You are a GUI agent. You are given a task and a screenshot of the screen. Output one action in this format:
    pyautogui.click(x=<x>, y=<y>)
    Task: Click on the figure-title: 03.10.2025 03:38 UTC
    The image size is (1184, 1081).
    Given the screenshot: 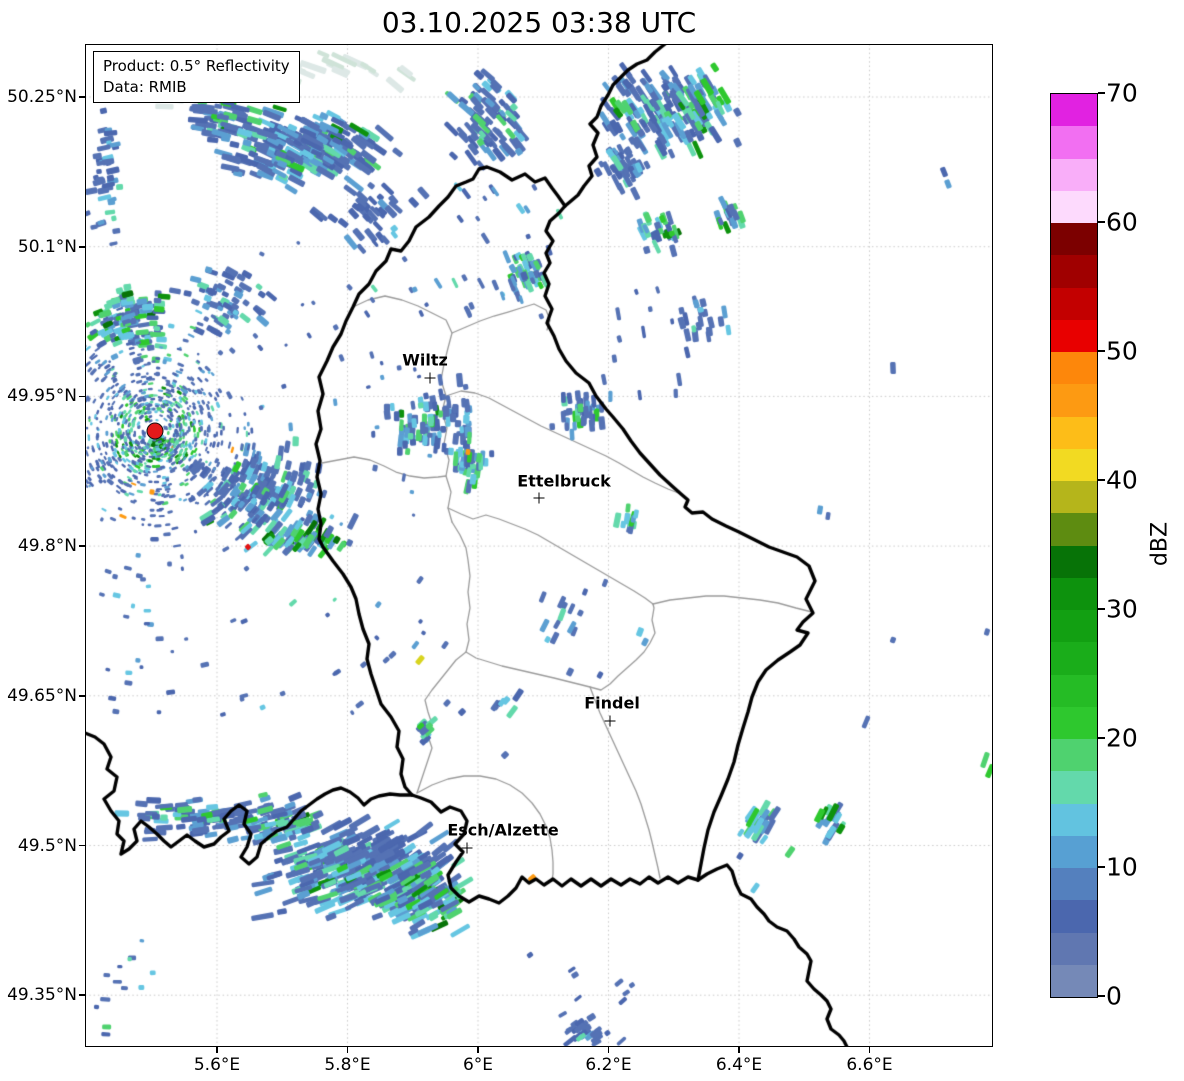 What is the action you would take?
    pyautogui.click(x=539, y=22)
    